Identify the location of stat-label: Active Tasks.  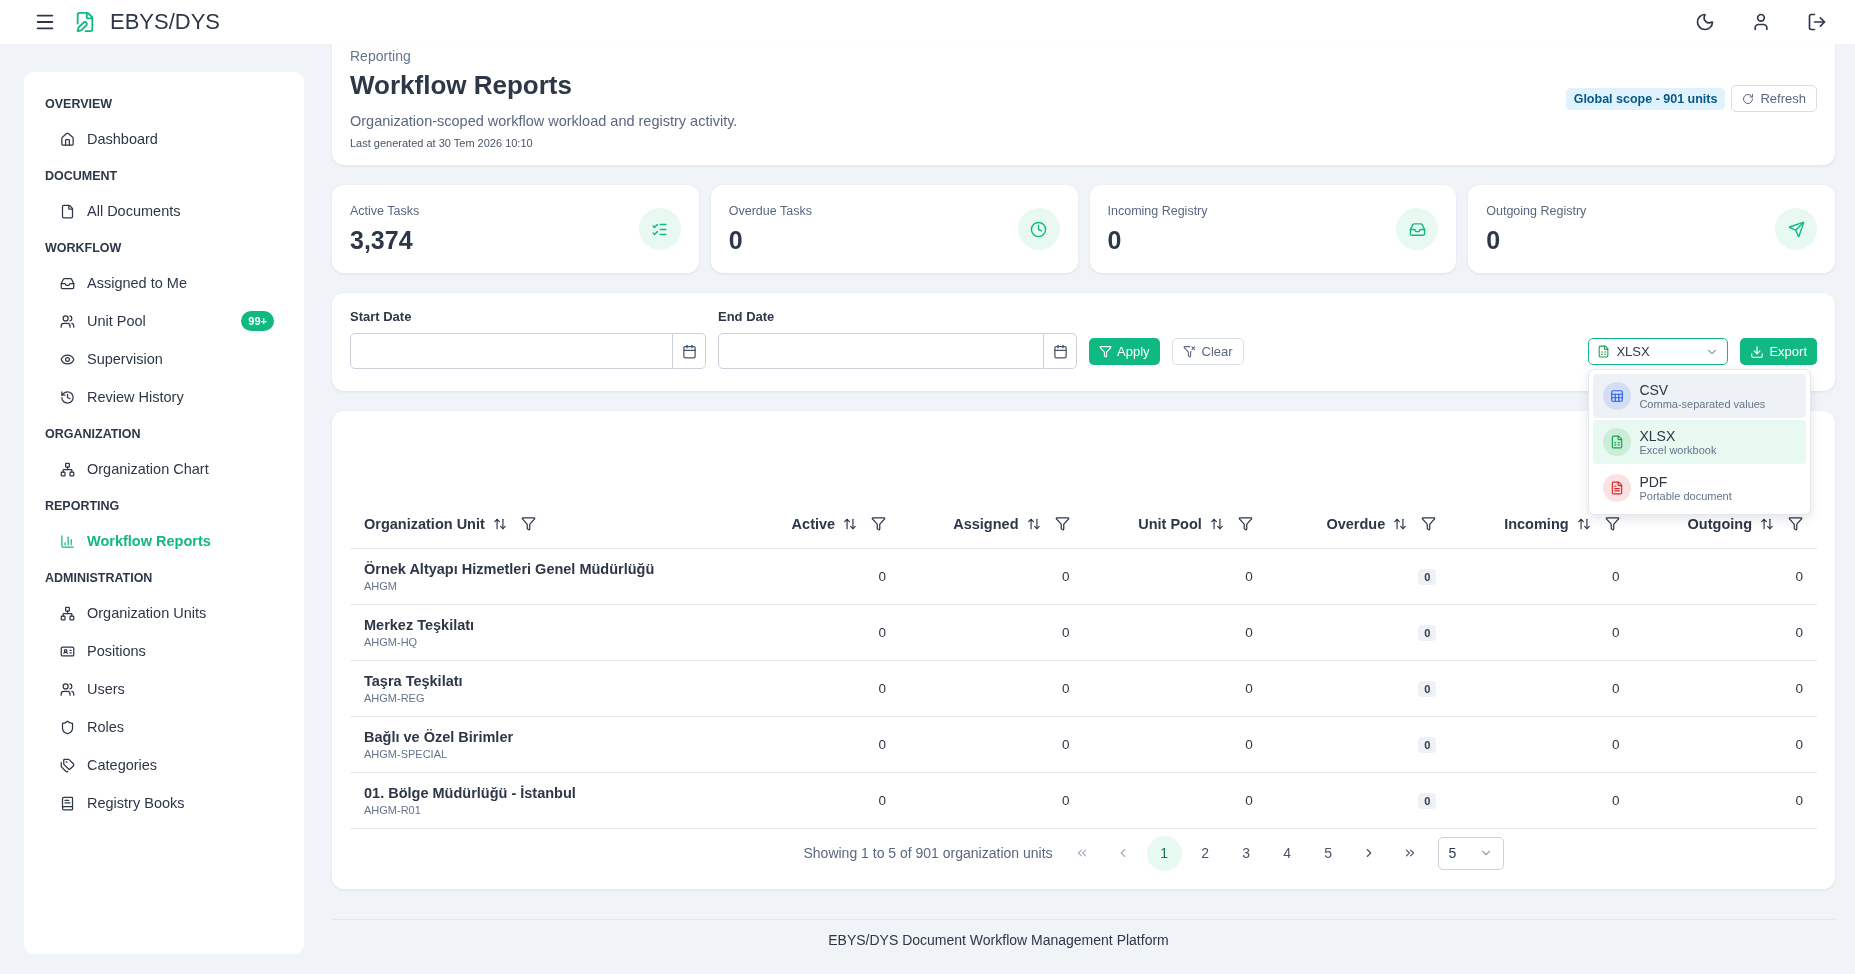
(385, 210).